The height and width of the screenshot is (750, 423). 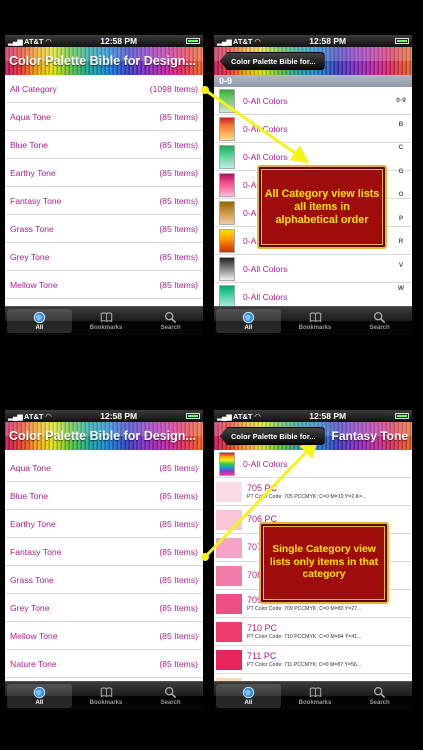 What do you see at coordinates (401, 172) in the screenshot?
I see `index-letter: G` at bounding box center [401, 172].